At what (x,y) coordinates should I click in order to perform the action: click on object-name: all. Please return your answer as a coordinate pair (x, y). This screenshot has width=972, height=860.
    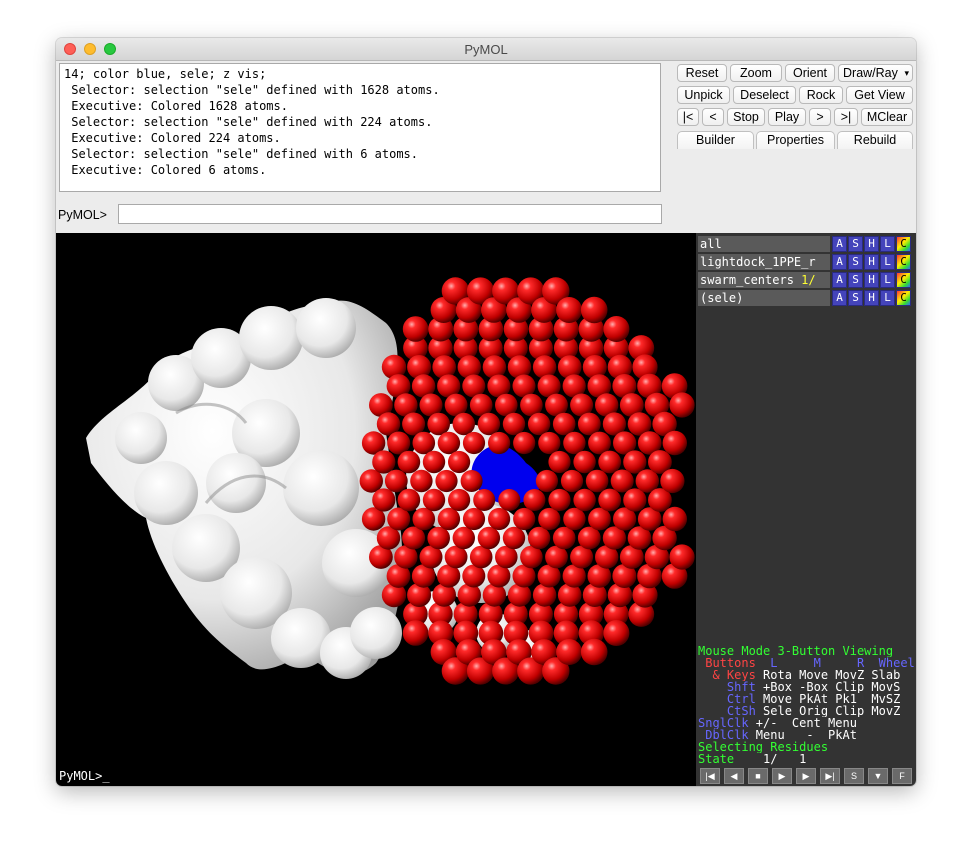
    Looking at the image, I should click on (764, 244).